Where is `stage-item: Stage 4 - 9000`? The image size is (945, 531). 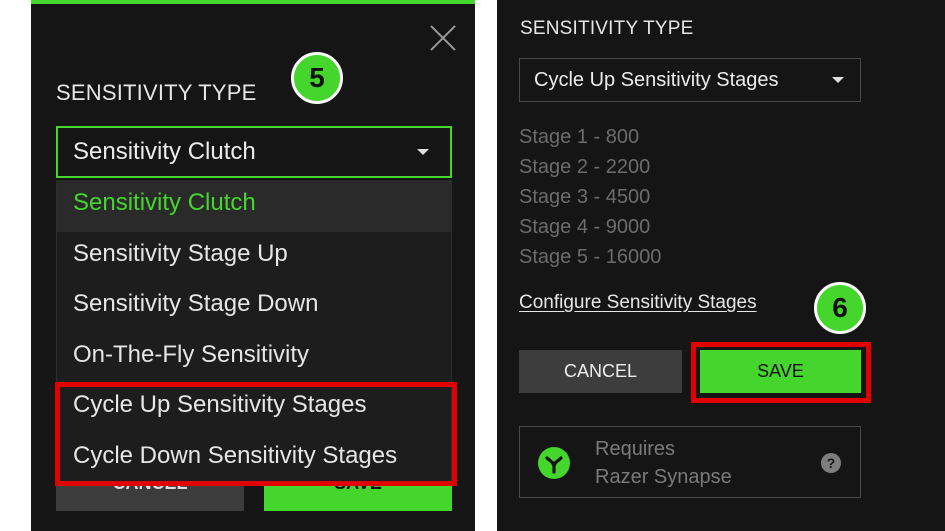
stage-item: Stage 4 - 9000 is located at coordinates (585, 227).